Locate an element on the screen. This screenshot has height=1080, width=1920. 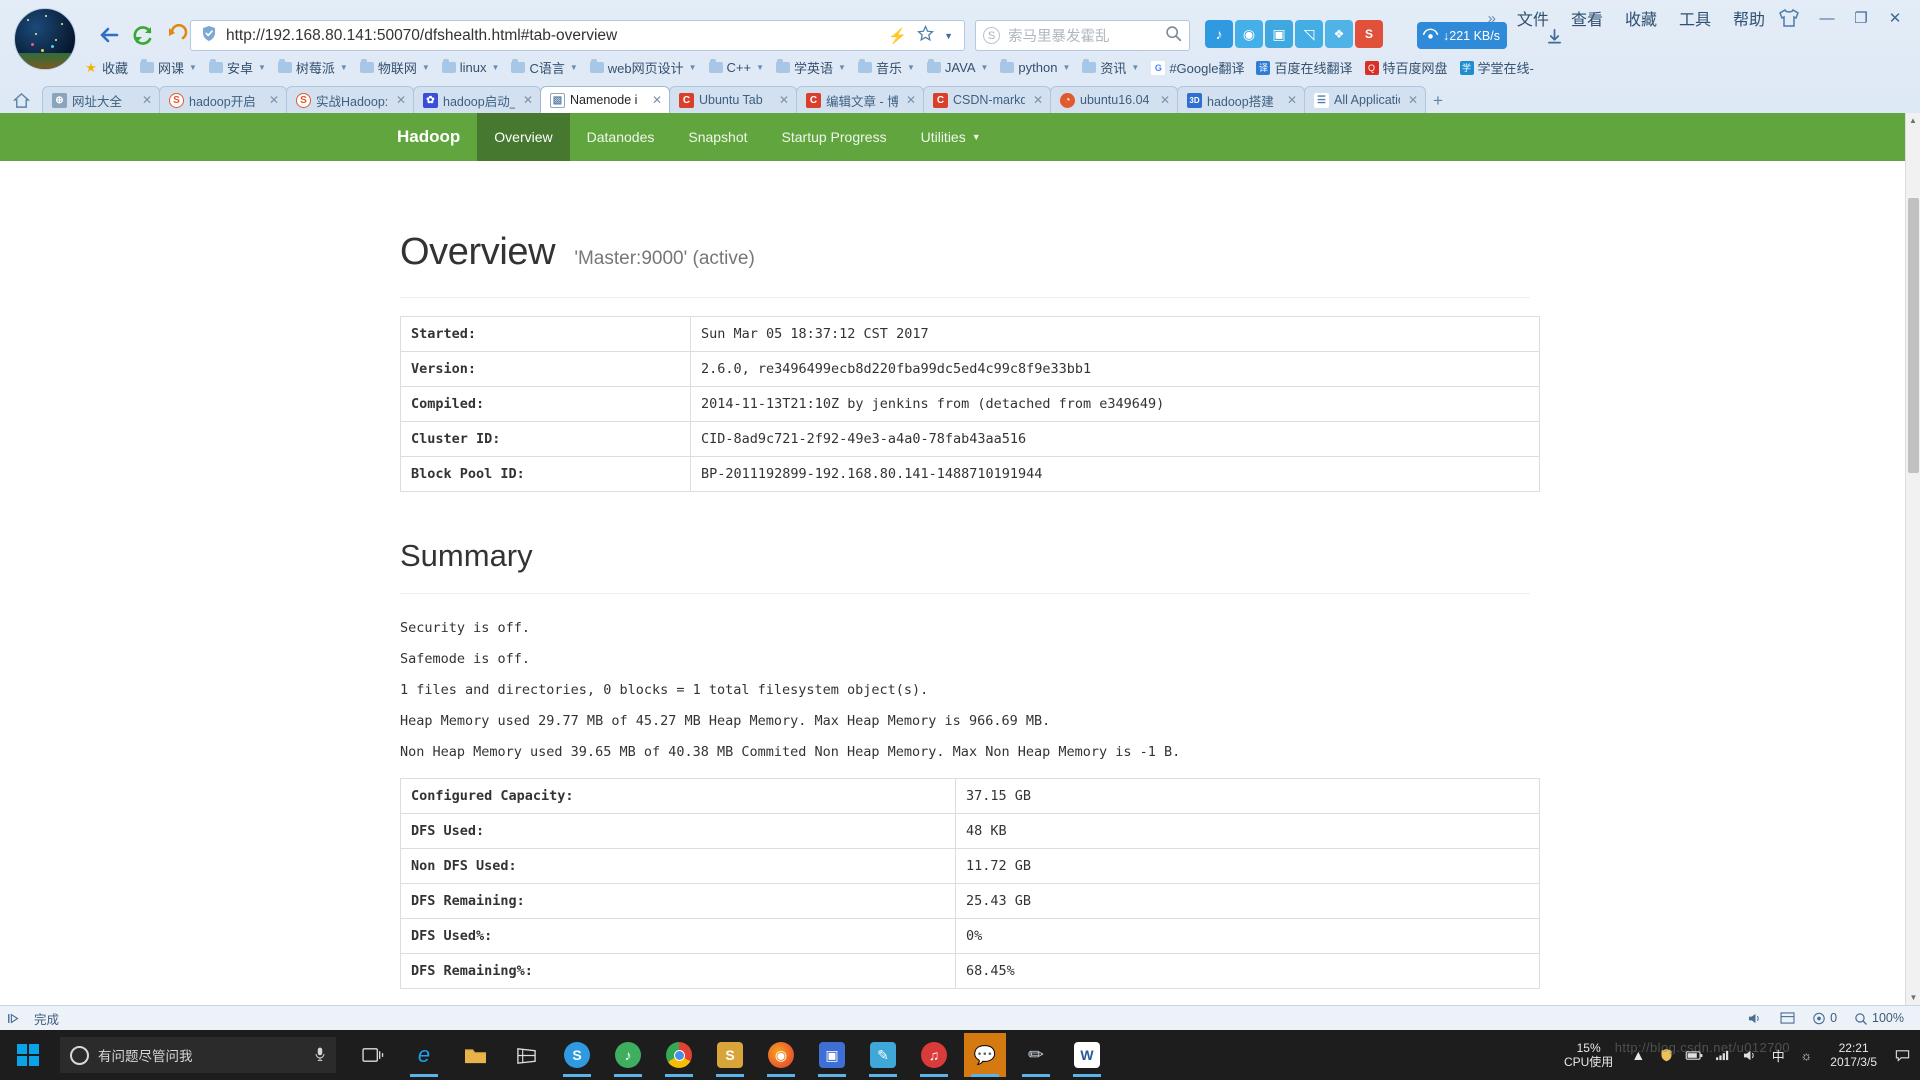
close-button: ✕ is located at coordinates (1895, 18).